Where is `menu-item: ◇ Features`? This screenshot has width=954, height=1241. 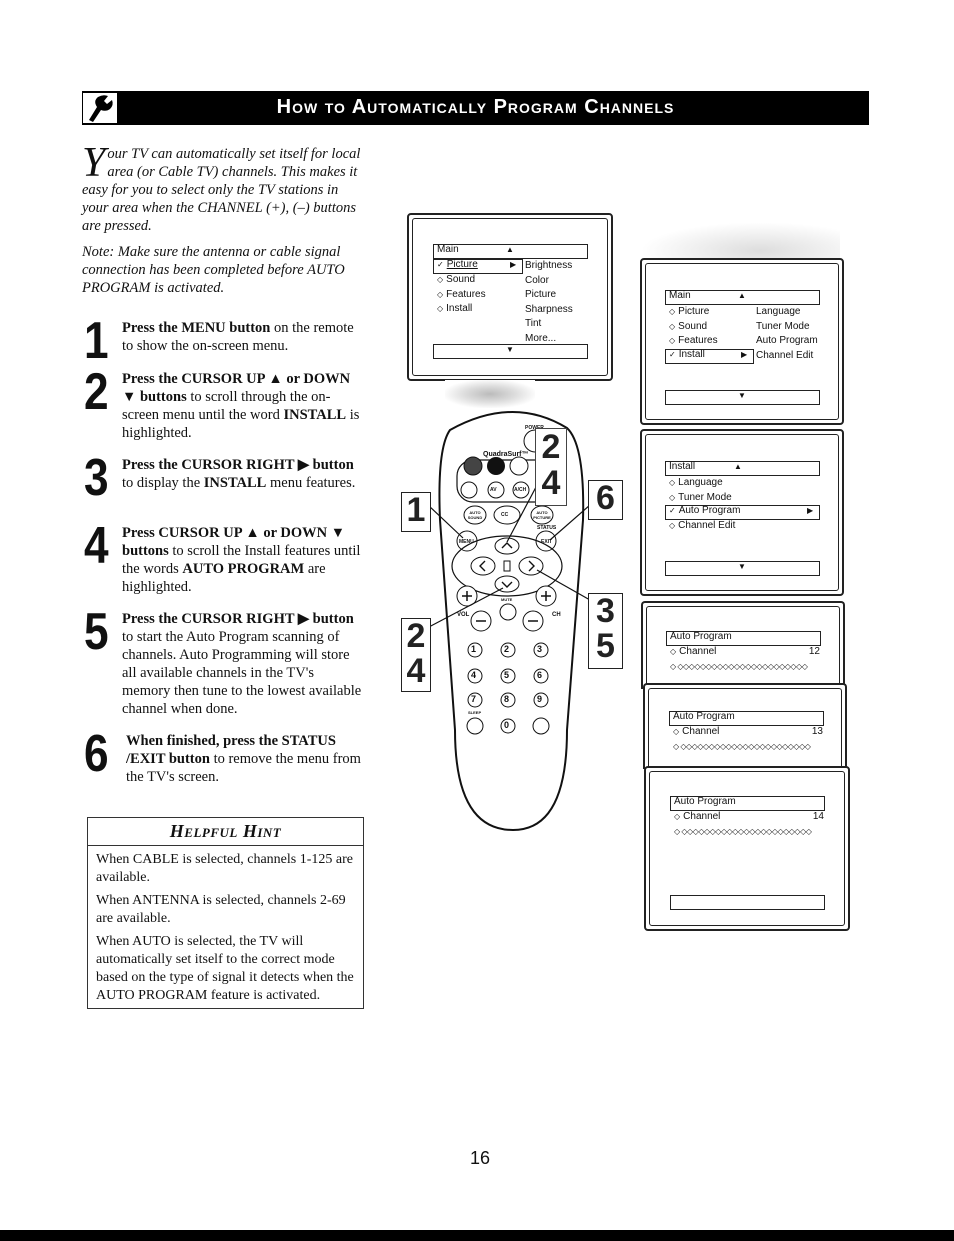
menu-item: ◇ Features is located at coordinates (693, 340).